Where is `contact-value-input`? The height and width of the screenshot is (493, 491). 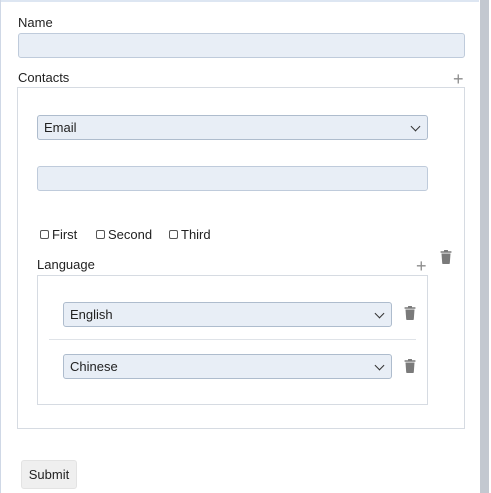 contact-value-input is located at coordinates (232, 178).